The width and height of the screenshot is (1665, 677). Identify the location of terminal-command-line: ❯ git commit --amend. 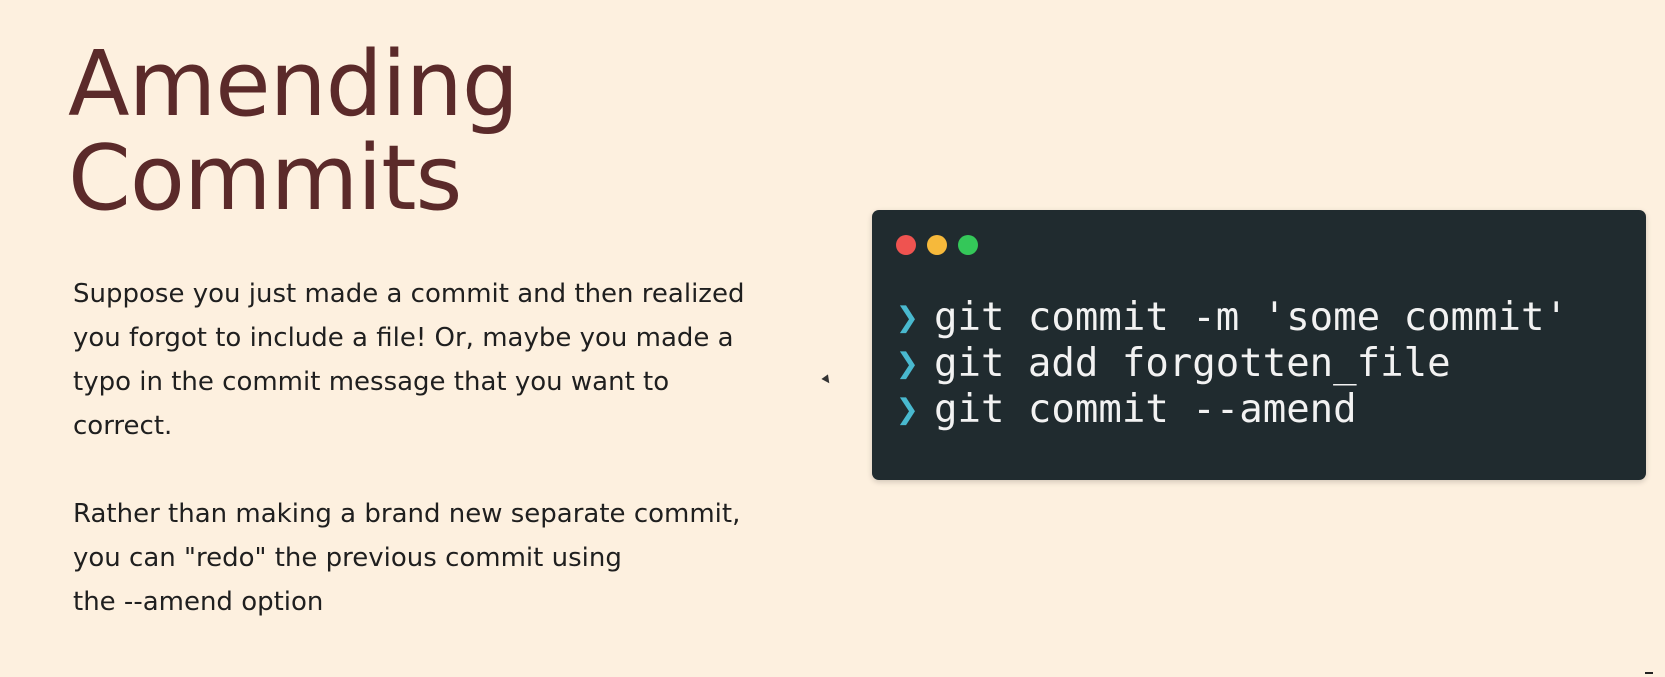
(1232, 410).